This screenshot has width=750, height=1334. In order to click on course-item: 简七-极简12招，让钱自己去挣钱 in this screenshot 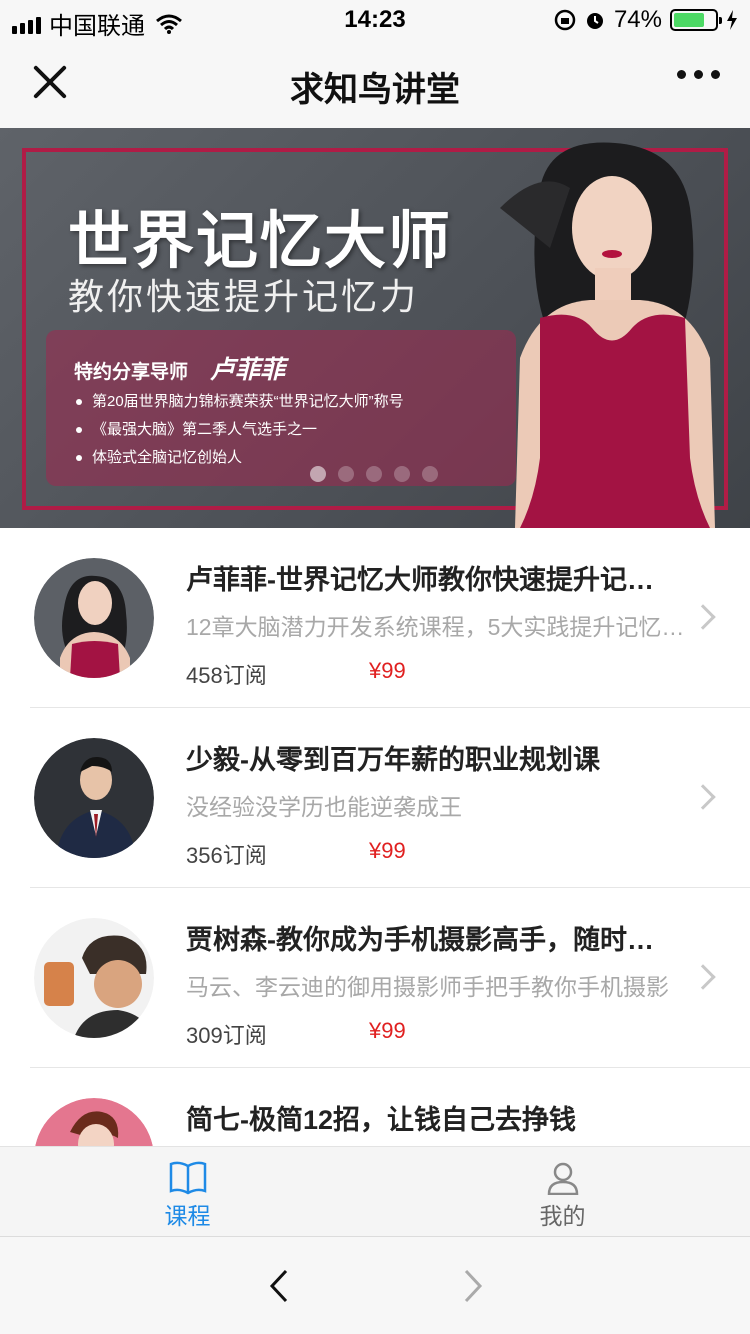, I will do `click(390, 1107)`.